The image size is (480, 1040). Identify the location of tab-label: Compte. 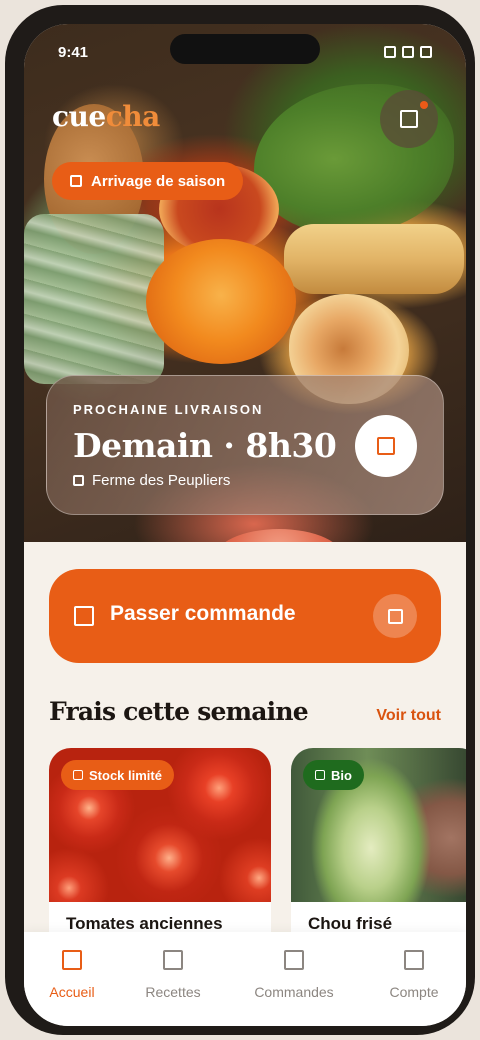
(414, 992).